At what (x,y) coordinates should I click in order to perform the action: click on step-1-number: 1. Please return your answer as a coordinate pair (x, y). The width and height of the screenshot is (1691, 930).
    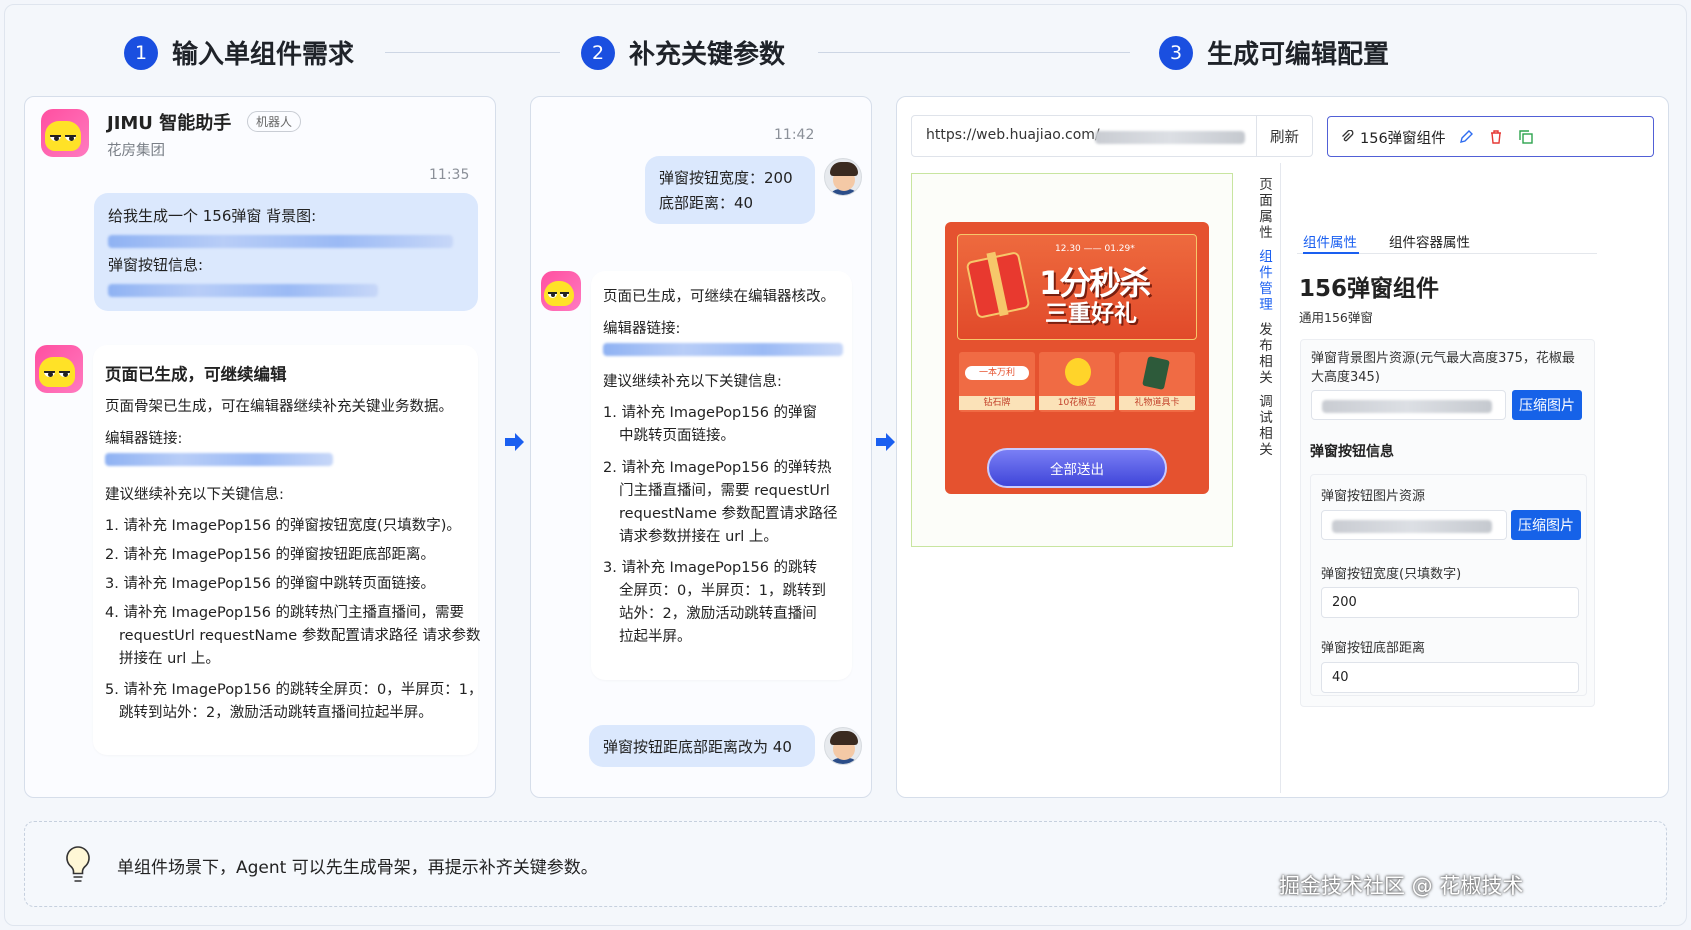
    Looking at the image, I should click on (141, 52).